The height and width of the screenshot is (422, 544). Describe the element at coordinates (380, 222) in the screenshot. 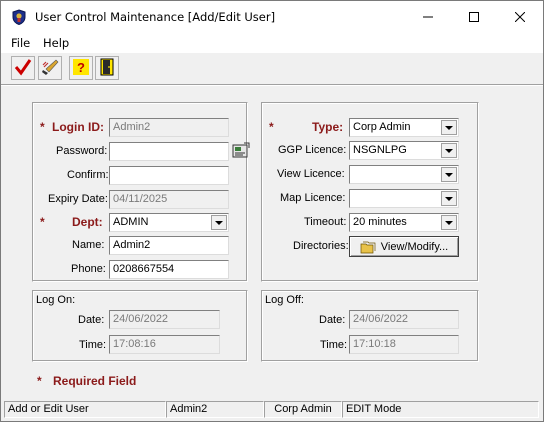

I see `timeout-value: 20 minutes` at that location.